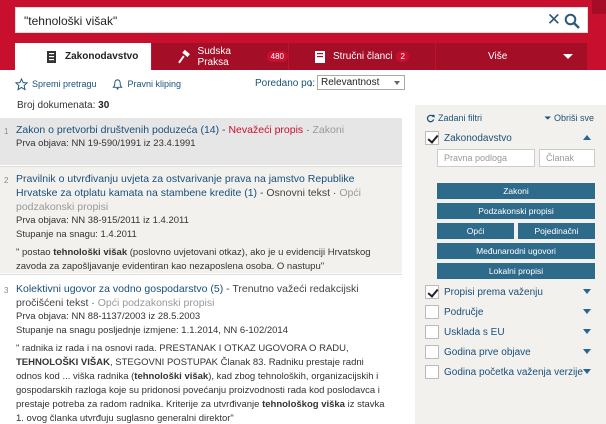  I want to click on tab-label: Više, so click(498, 56).